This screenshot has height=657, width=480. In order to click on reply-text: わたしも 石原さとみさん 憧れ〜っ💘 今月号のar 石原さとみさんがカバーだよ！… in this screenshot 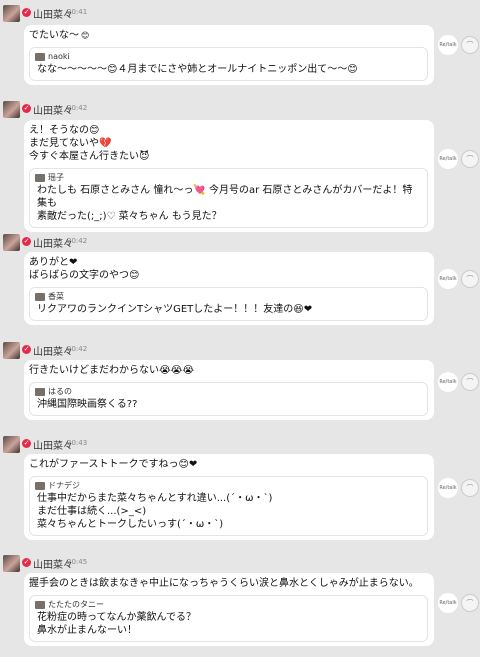, I will do `click(225, 203)`.